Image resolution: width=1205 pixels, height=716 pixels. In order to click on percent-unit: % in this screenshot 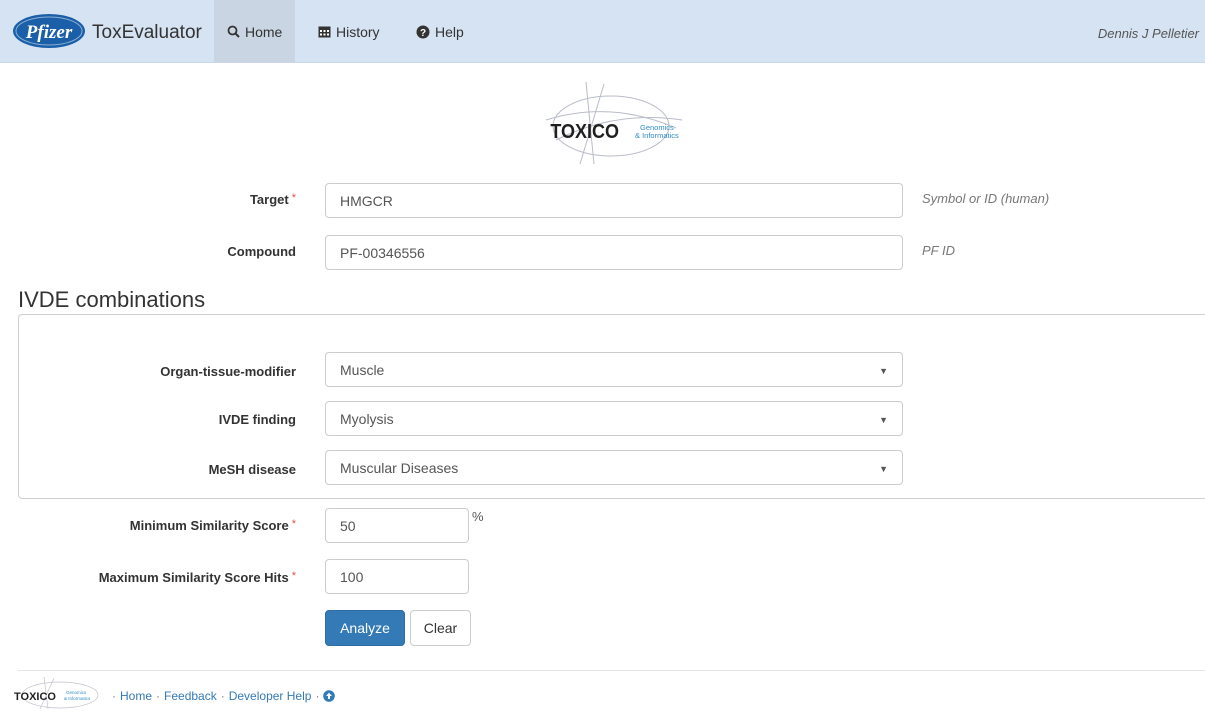, I will do `click(478, 516)`.